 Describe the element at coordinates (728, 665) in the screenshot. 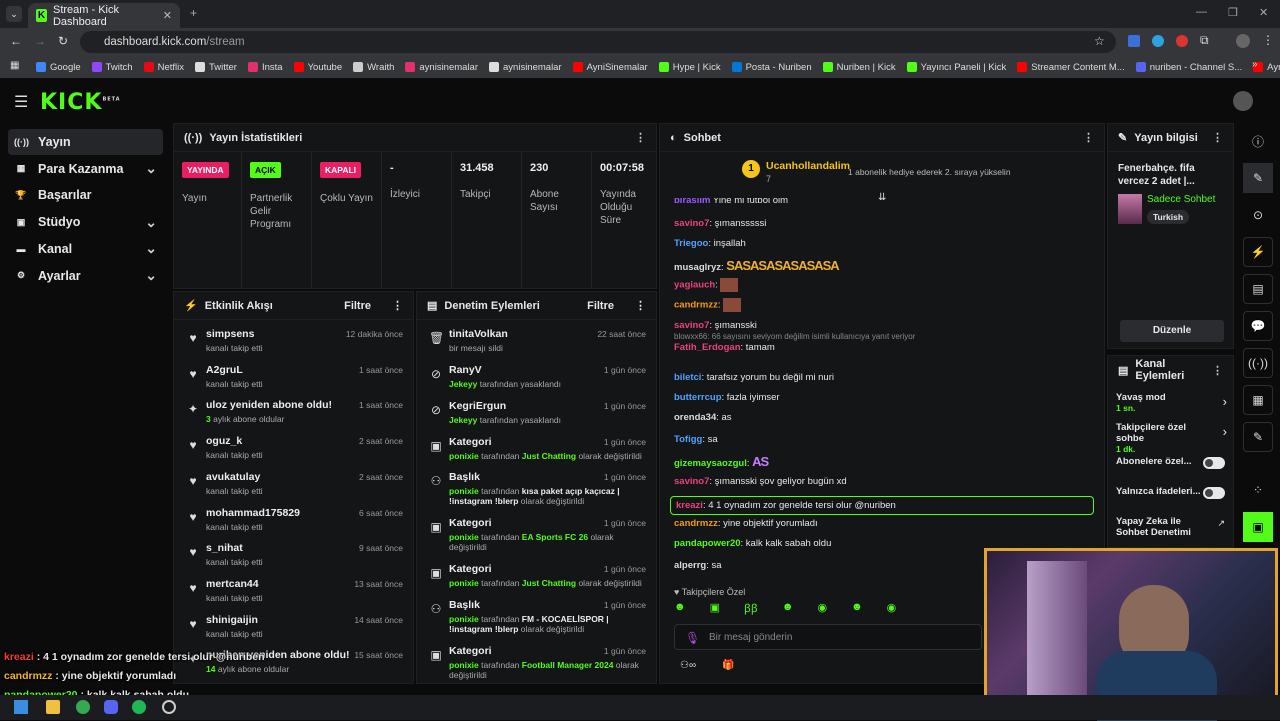

I see `gift-icon: 🎁` at that location.